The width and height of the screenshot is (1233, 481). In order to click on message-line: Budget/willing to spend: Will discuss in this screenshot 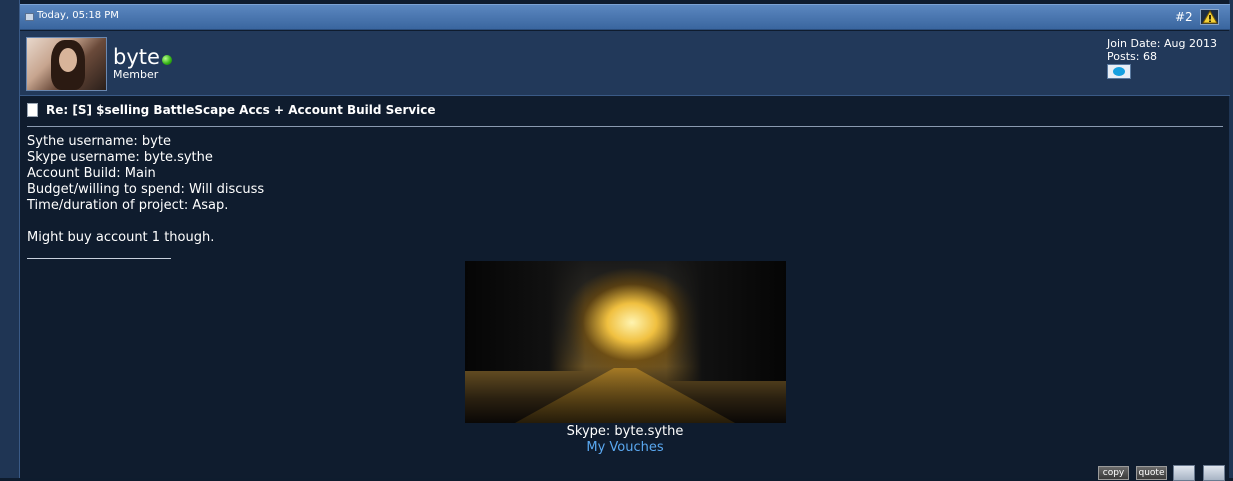, I will do `click(146, 189)`.